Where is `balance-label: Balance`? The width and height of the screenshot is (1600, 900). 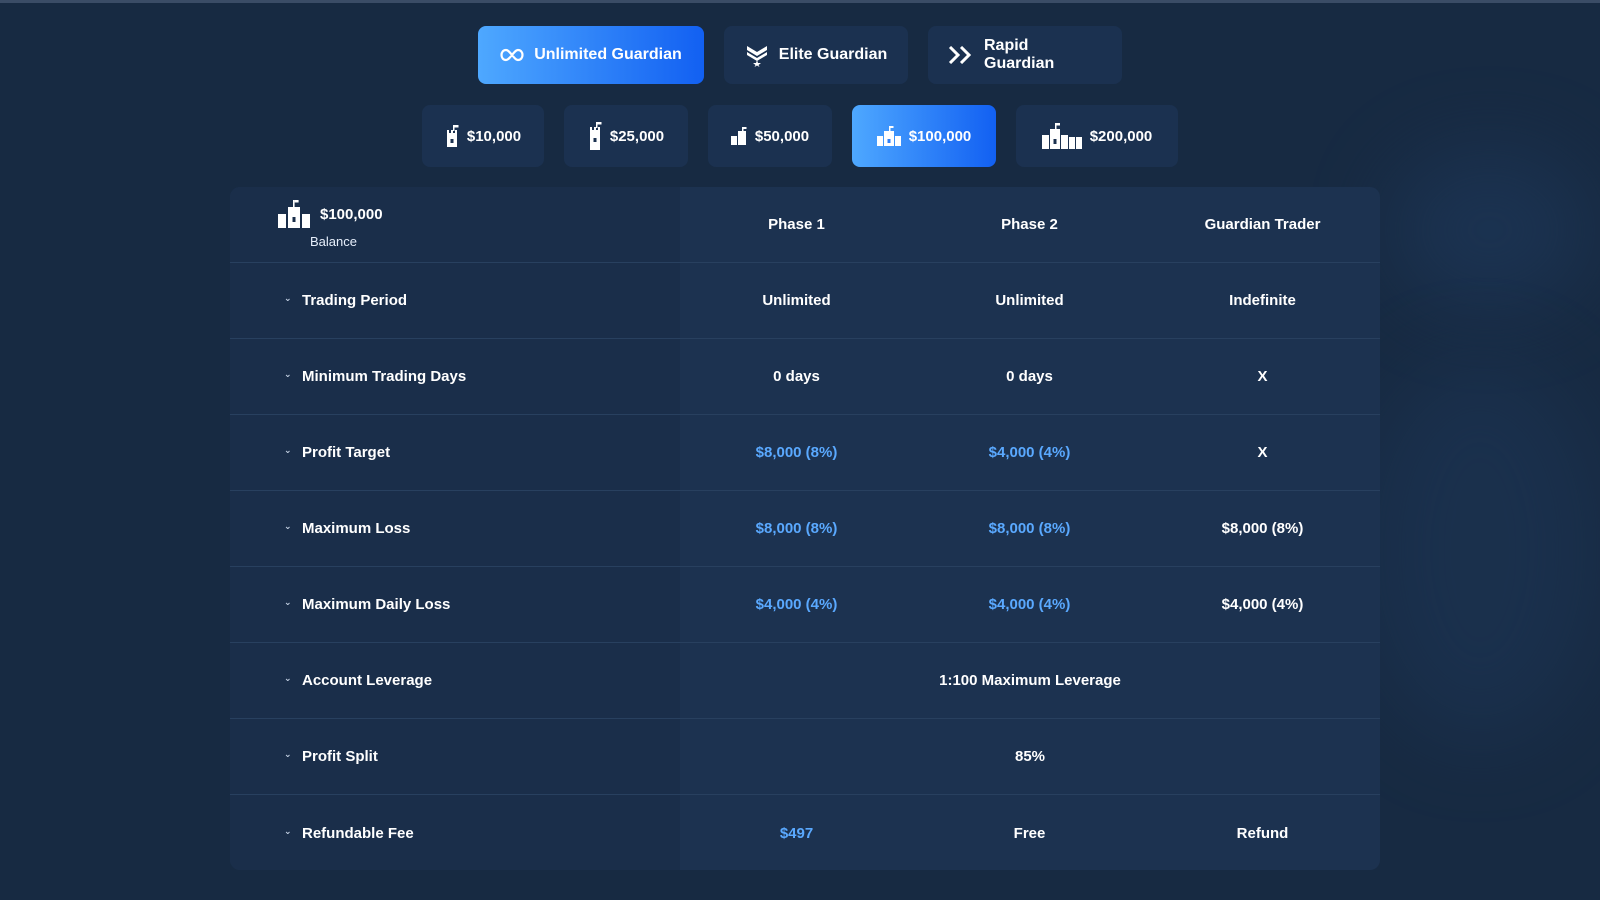
balance-label: Balance is located at coordinates (333, 241).